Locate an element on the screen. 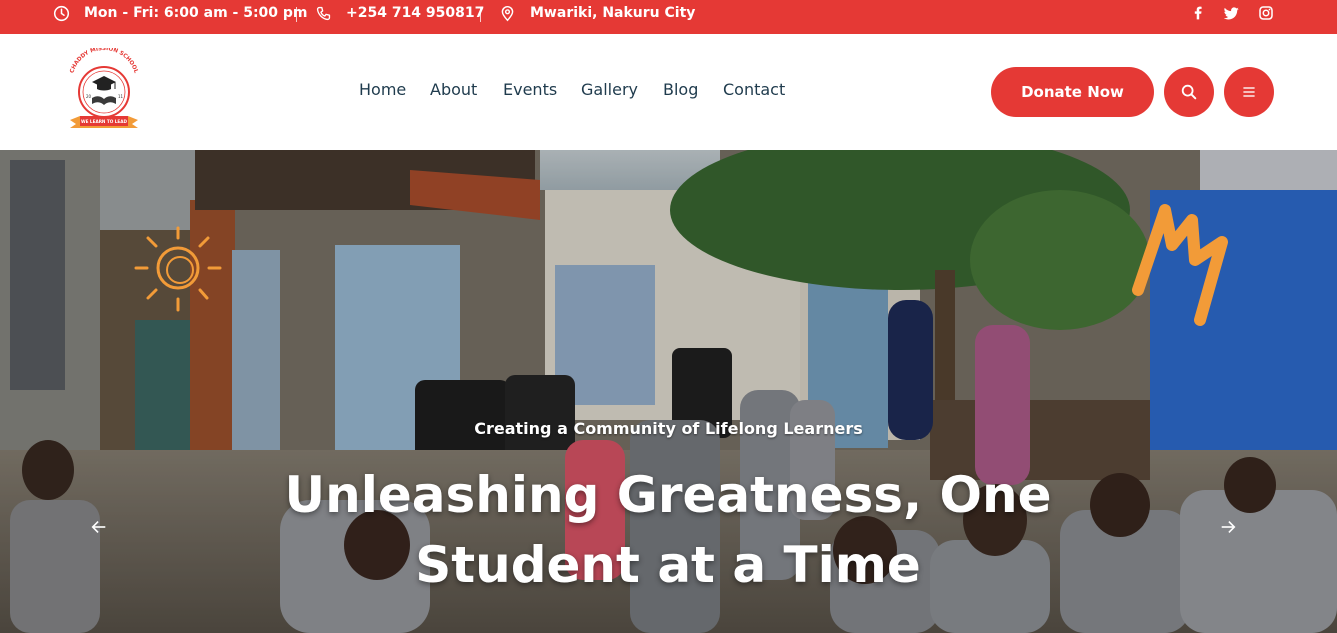  phone-icon is located at coordinates (323, 13).